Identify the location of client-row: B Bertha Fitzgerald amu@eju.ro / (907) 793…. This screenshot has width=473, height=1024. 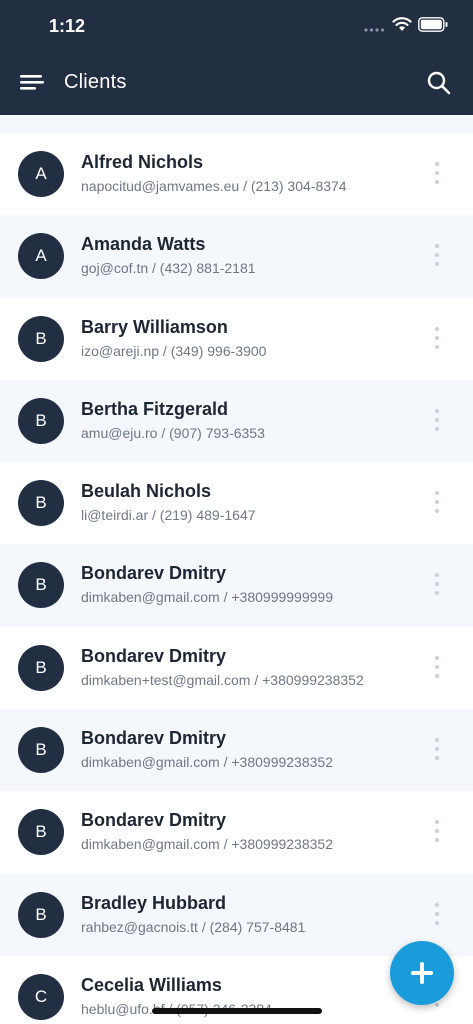
(236, 421).